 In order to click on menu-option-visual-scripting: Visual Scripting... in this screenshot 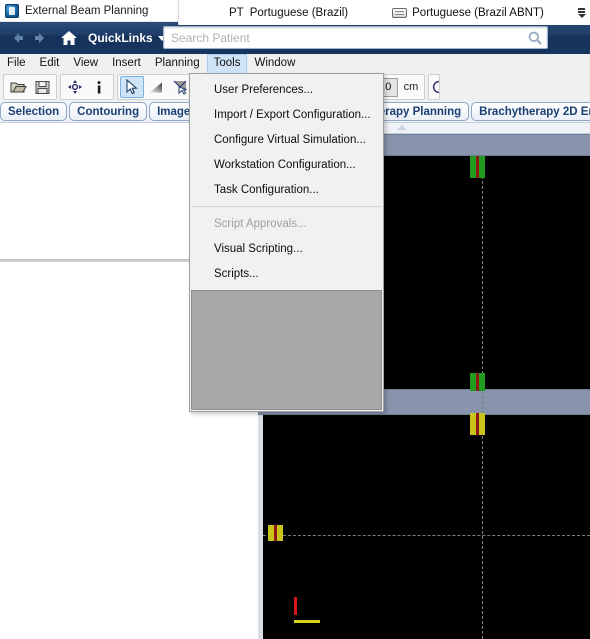, I will do `click(286, 248)`.